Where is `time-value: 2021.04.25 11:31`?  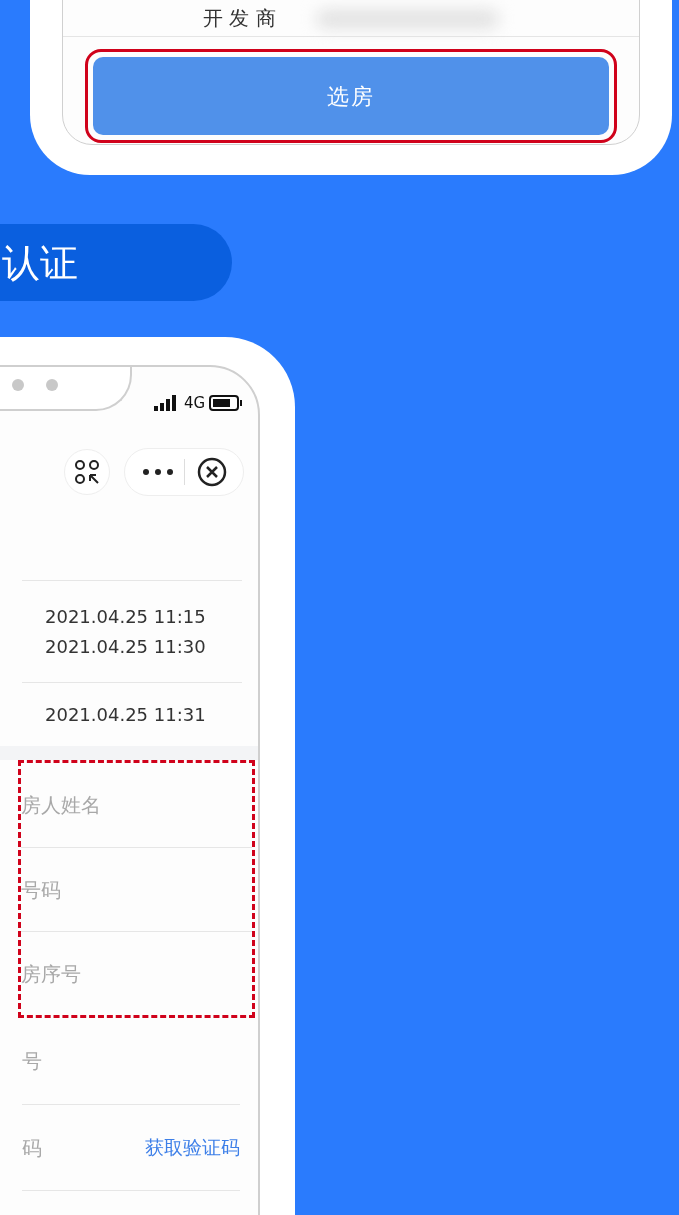
time-value: 2021.04.25 11:31 is located at coordinates (126, 714).